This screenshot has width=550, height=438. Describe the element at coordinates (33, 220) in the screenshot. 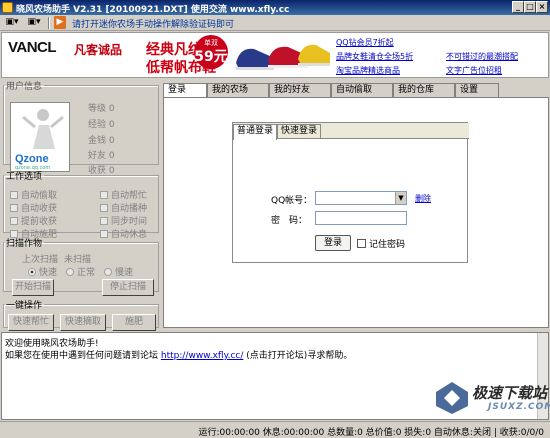

I see `early-harvest-checkbox: 提前收获` at that location.